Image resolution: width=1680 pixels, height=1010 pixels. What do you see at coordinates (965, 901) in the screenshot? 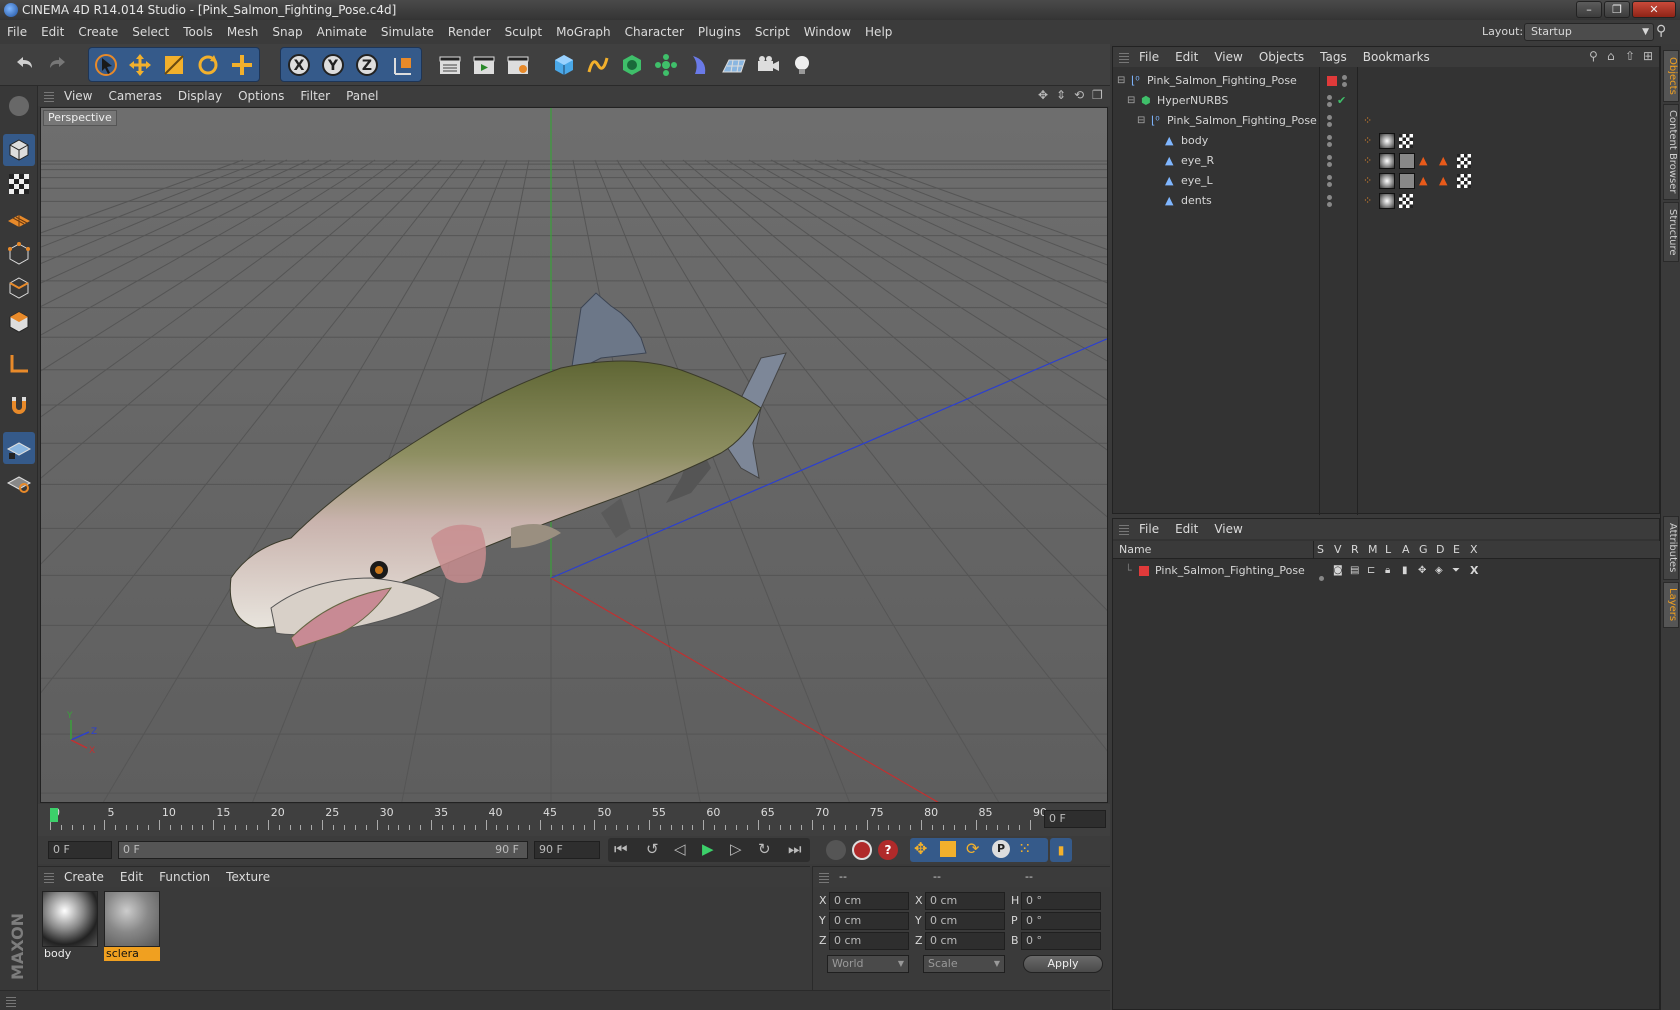
I see `size-x-field: 0 cm` at bounding box center [965, 901].